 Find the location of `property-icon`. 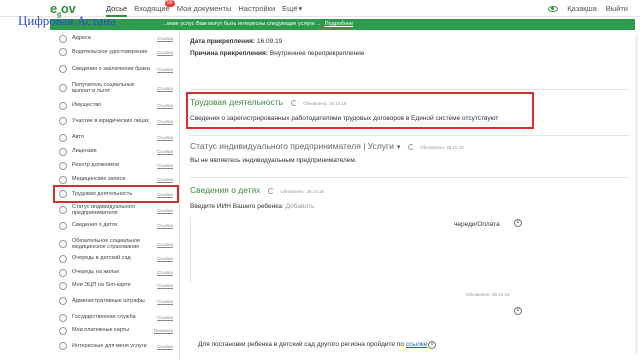

property-icon is located at coordinates (63, 105).